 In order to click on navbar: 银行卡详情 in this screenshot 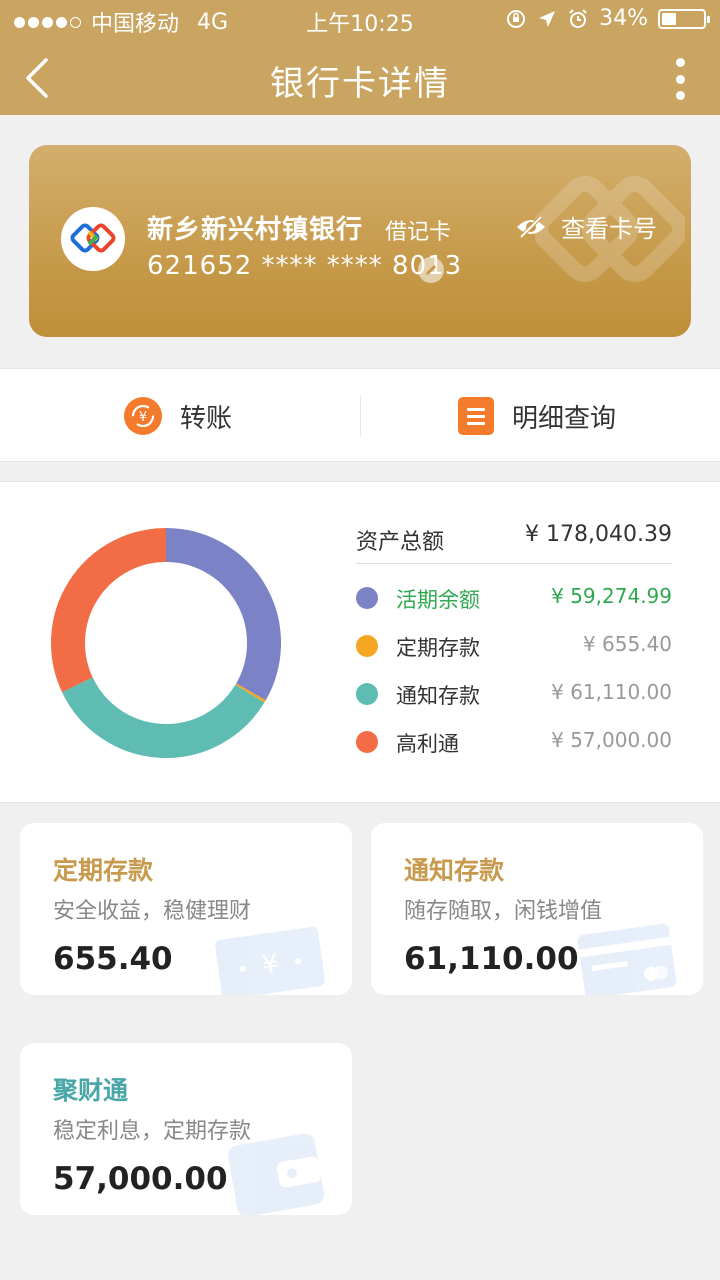, I will do `click(360, 77)`.